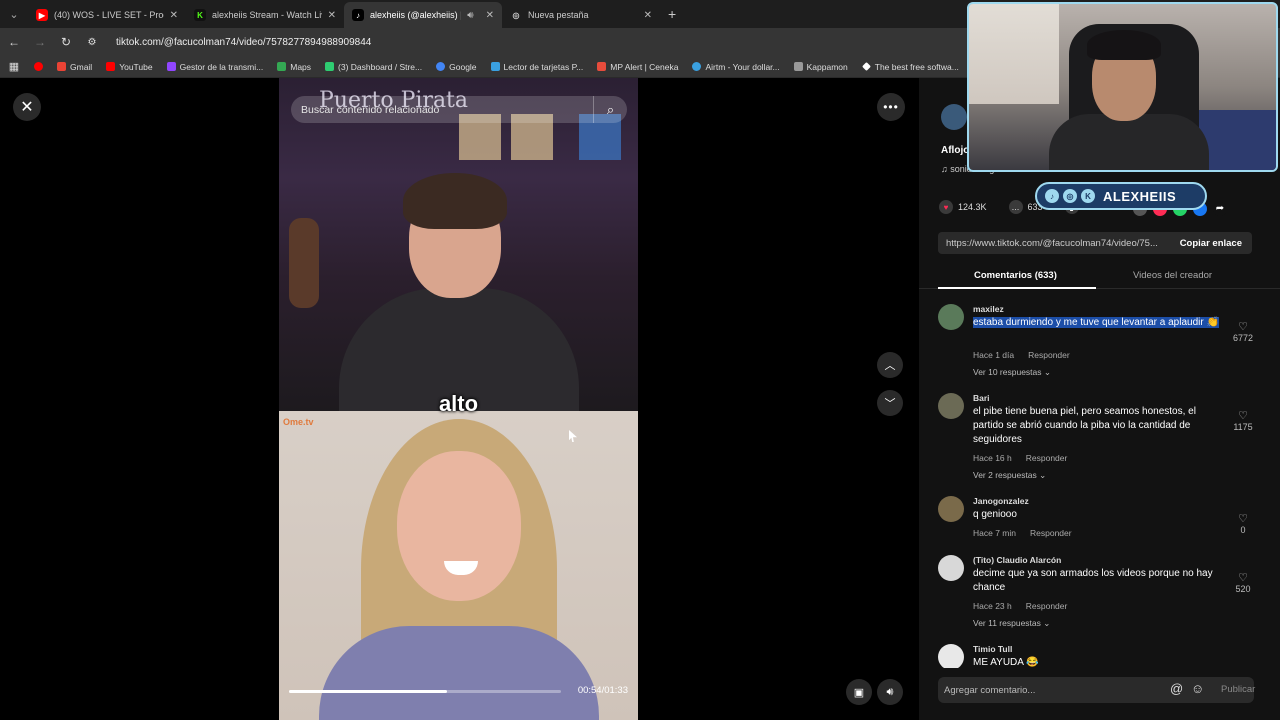  I want to click on comment-time: Hace 7 min, so click(994, 533).